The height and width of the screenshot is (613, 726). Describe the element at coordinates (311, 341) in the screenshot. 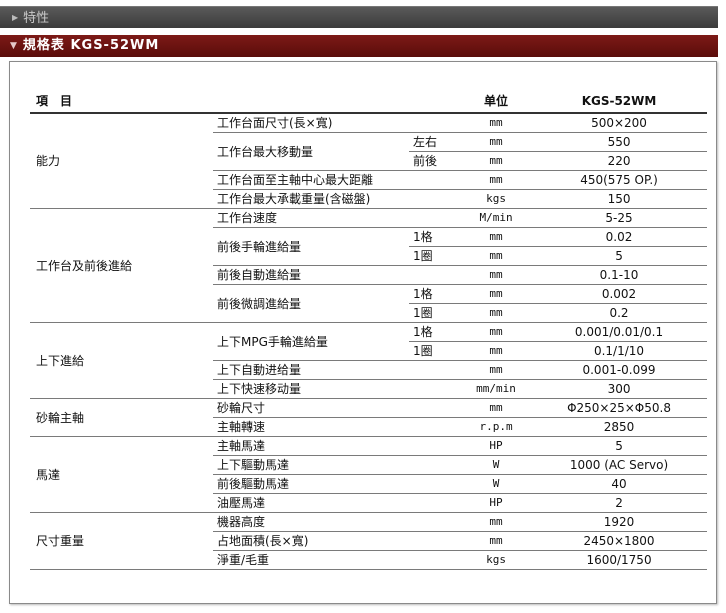

I see `item-cell: 上下MPG手輪進給量` at that location.